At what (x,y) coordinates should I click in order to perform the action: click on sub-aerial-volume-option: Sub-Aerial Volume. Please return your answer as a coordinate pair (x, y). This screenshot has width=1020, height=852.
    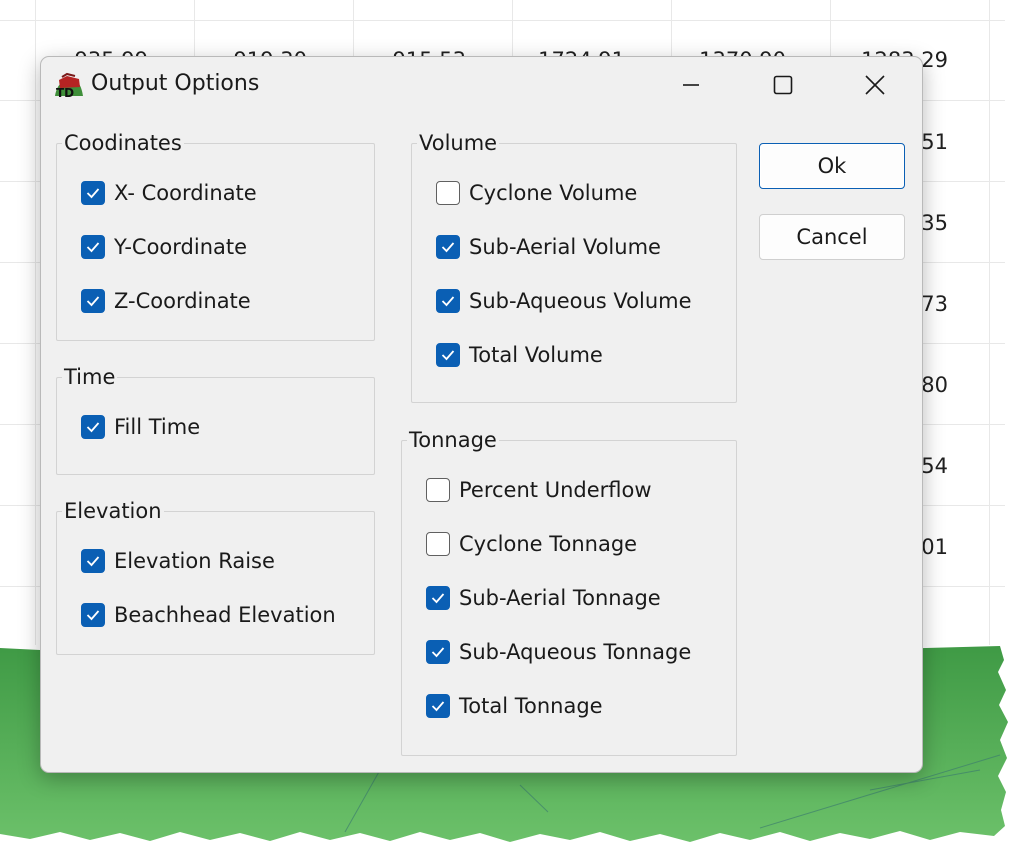
    Looking at the image, I should click on (548, 247).